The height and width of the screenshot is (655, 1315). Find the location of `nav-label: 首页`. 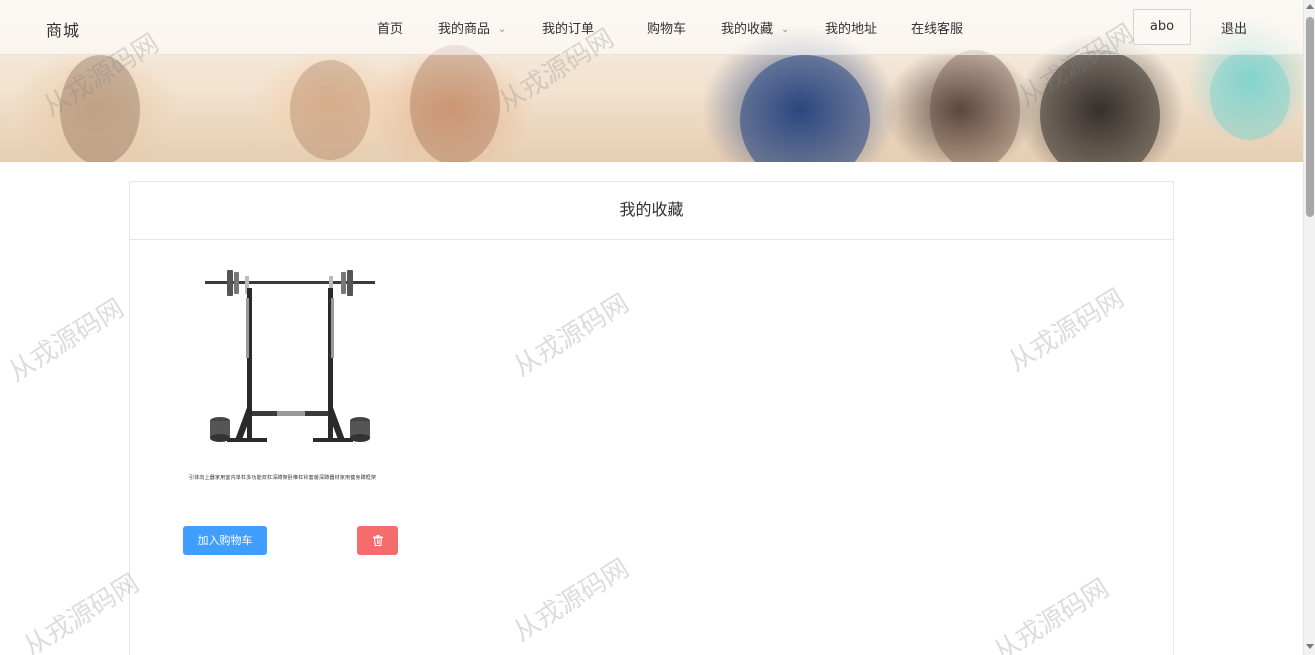

nav-label: 首页 is located at coordinates (390, 29).